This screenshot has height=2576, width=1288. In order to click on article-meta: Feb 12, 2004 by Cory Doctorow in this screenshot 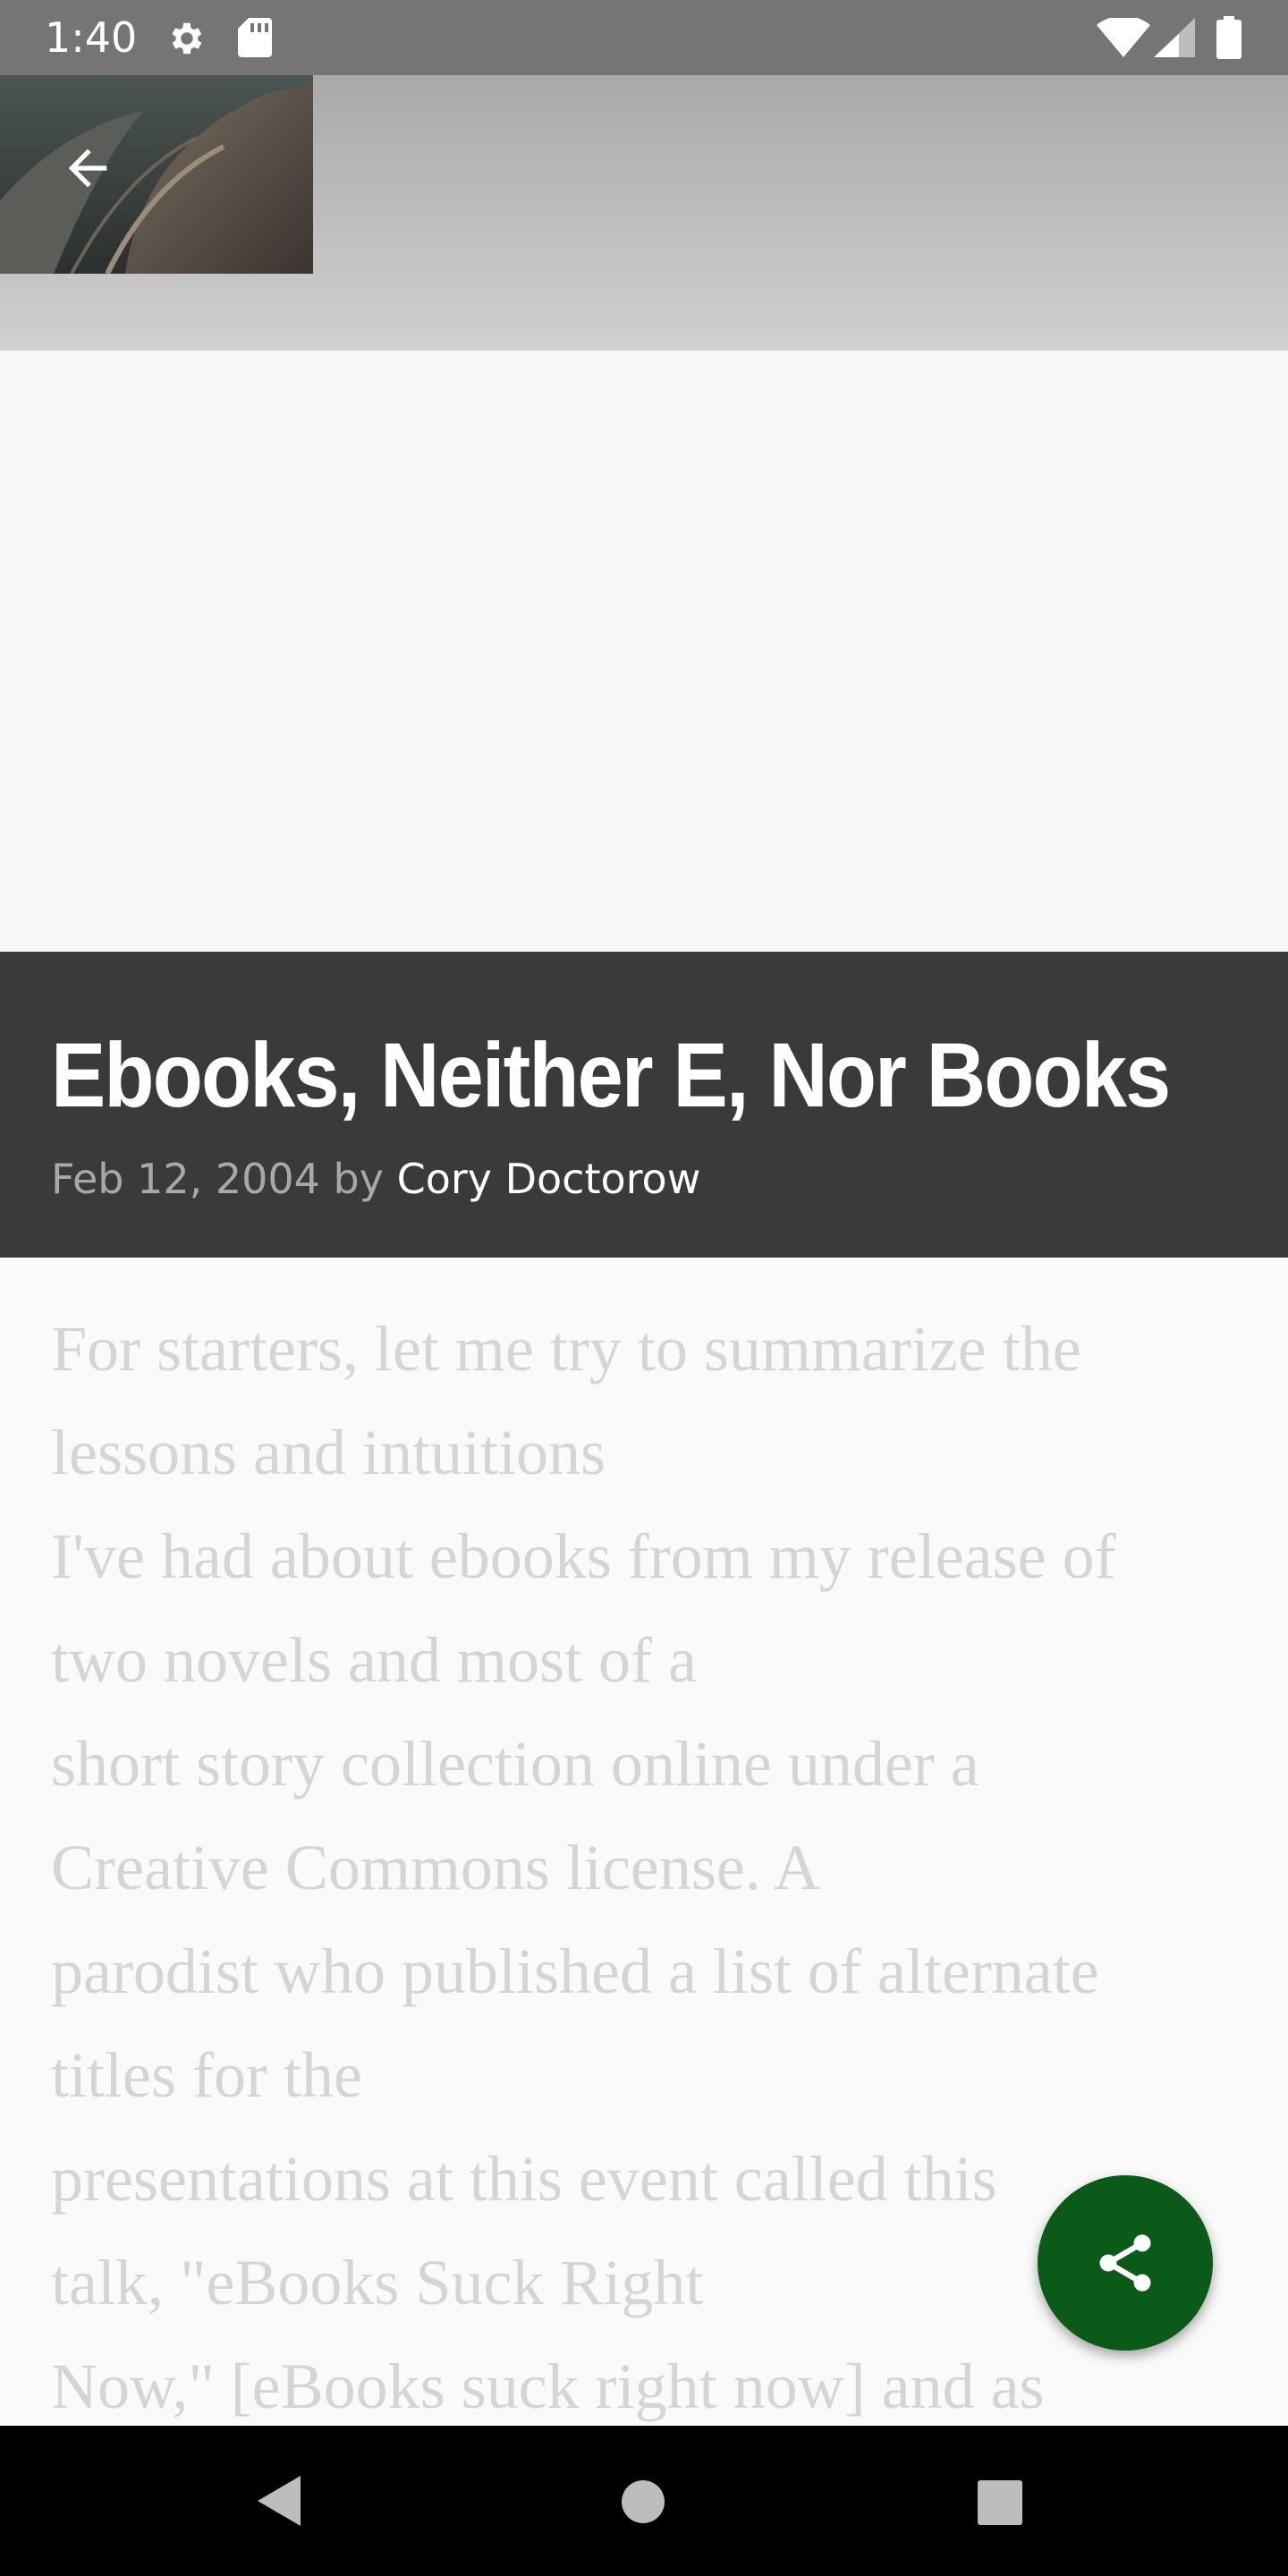, I will do `click(375, 1179)`.